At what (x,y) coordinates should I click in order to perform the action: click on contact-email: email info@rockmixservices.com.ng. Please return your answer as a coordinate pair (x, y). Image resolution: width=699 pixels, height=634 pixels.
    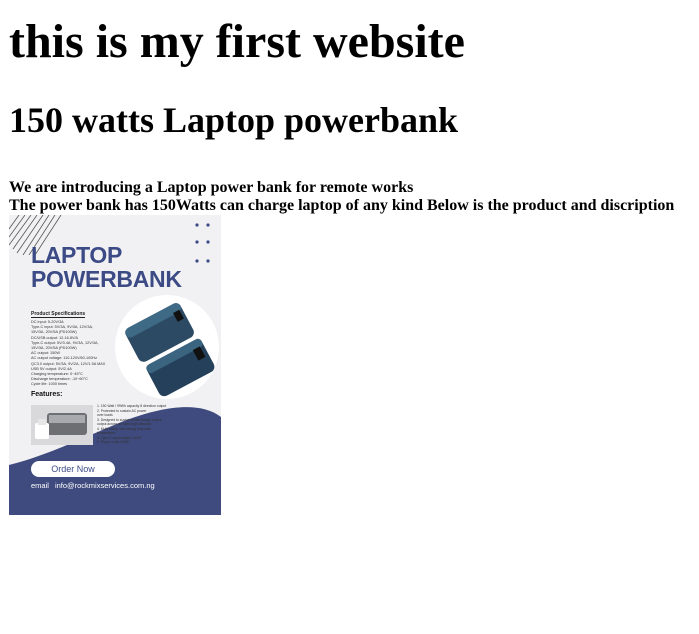
    Looking at the image, I should click on (93, 485).